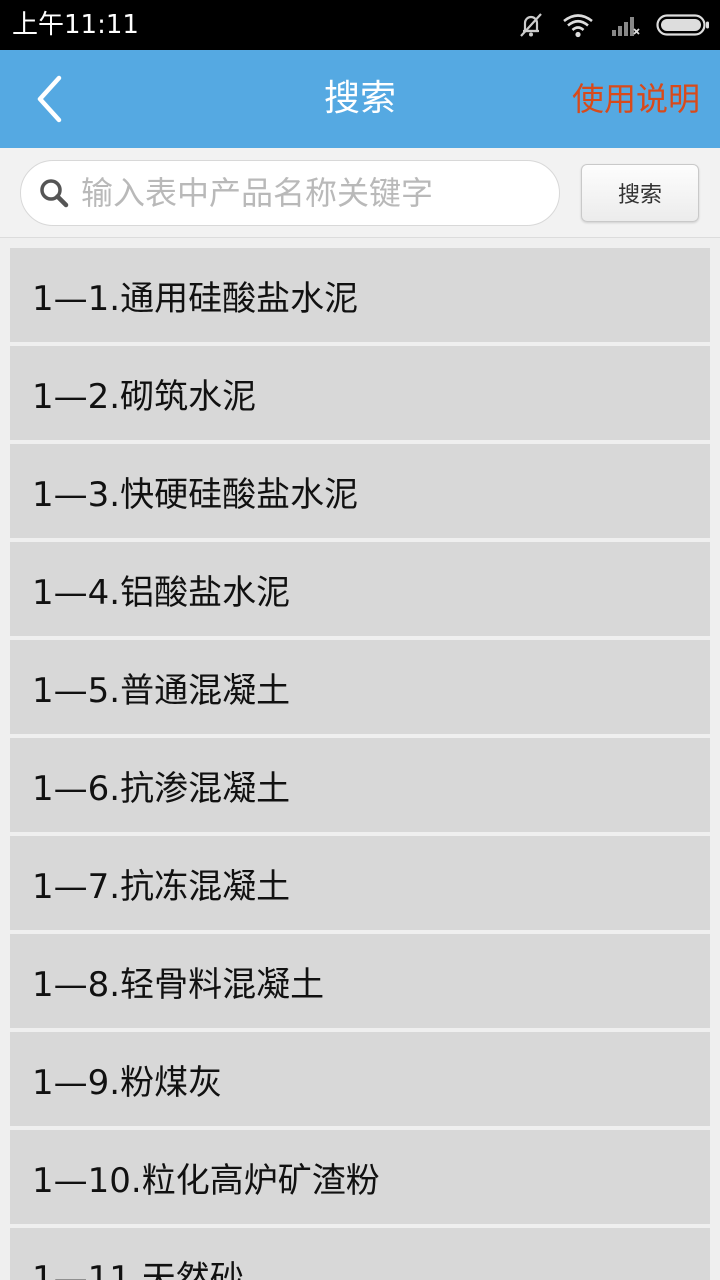  I want to click on search-icon, so click(55, 193).